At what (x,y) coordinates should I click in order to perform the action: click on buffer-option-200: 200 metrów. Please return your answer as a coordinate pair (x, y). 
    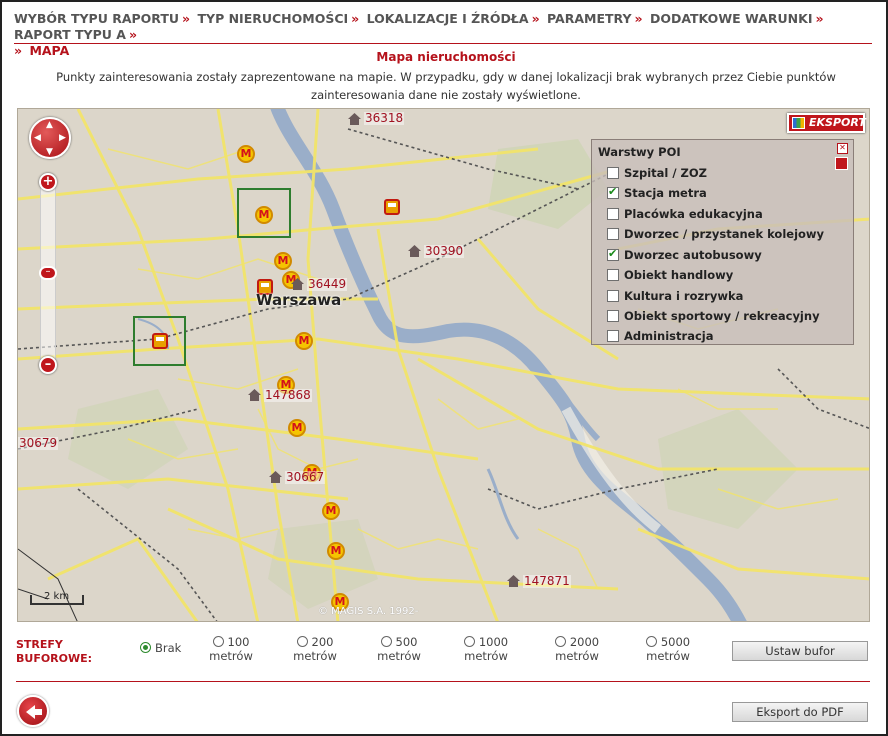
    Looking at the image, I should click on (315, 649).